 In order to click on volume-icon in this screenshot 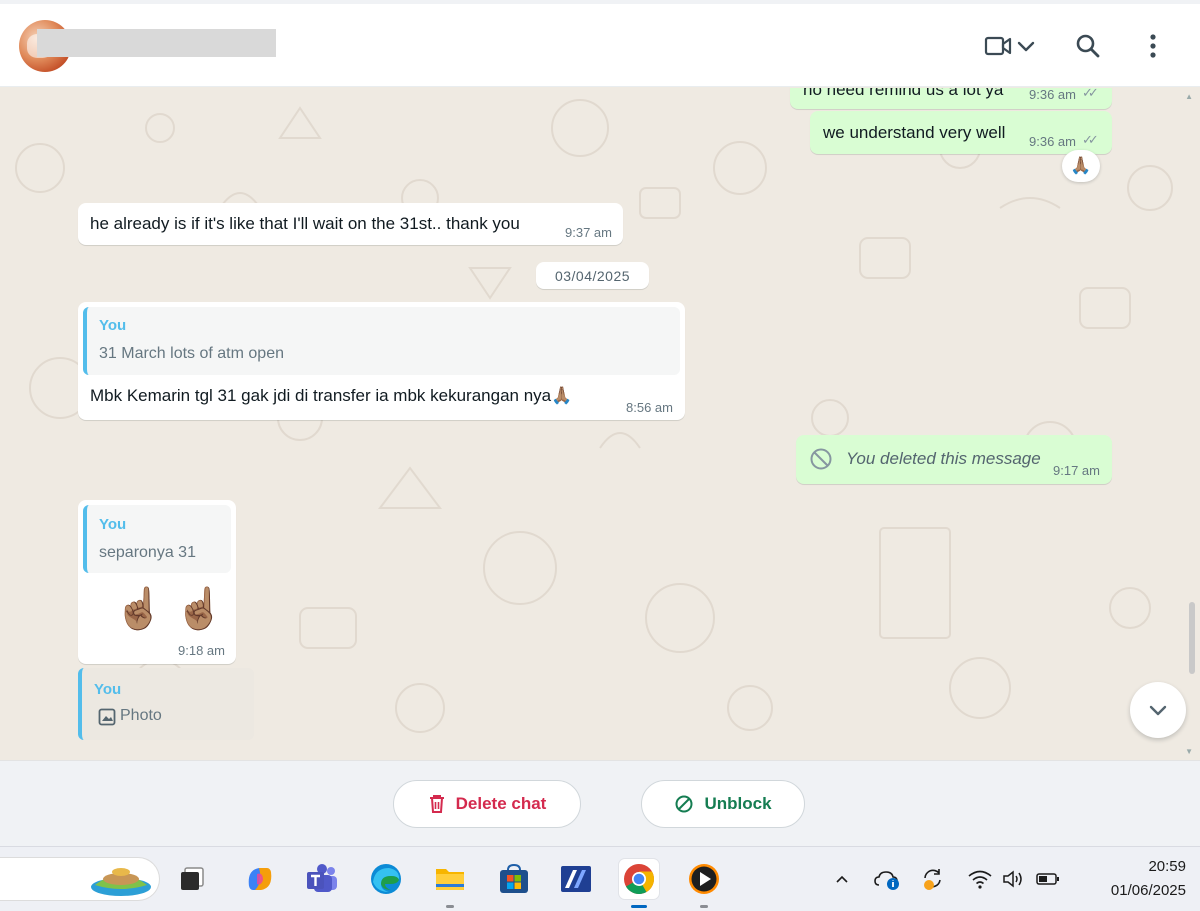, I will do `click(1012, 879)`.